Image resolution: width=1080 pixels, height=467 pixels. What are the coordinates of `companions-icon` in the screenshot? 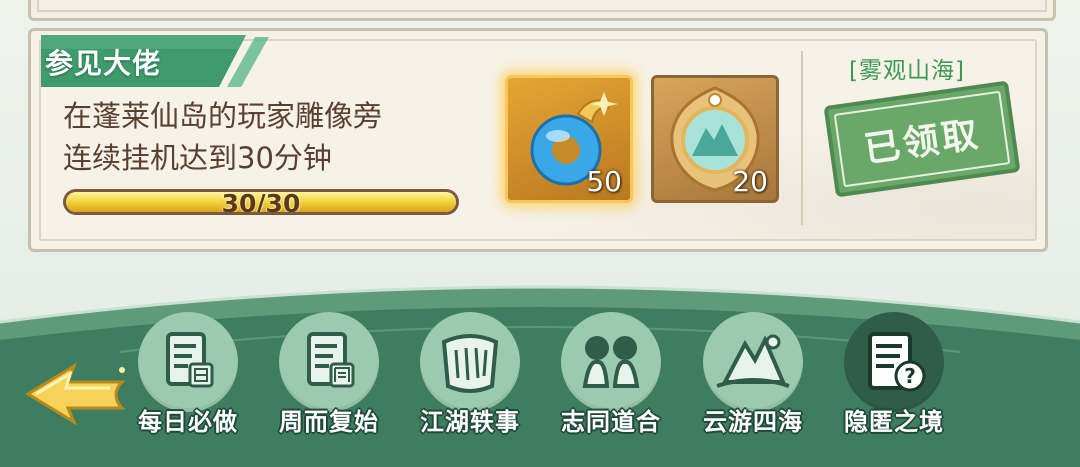 It's located at (611, 362).